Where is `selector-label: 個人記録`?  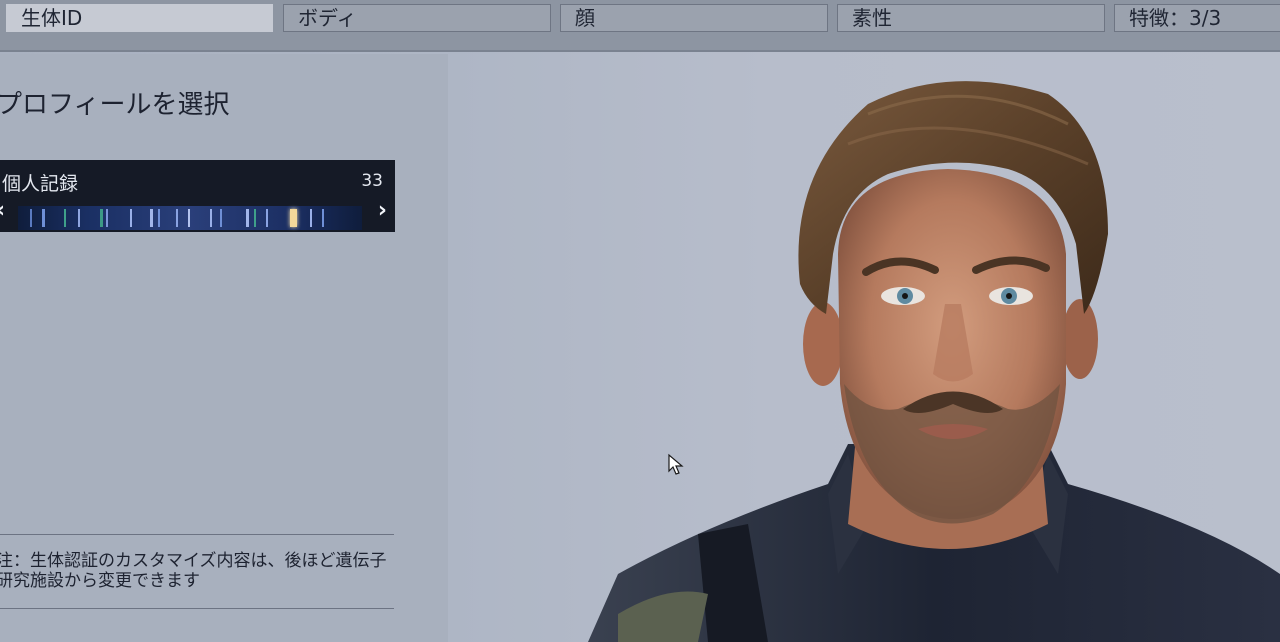
selector-label: 個人記録 is located at coordinates (40, 184).